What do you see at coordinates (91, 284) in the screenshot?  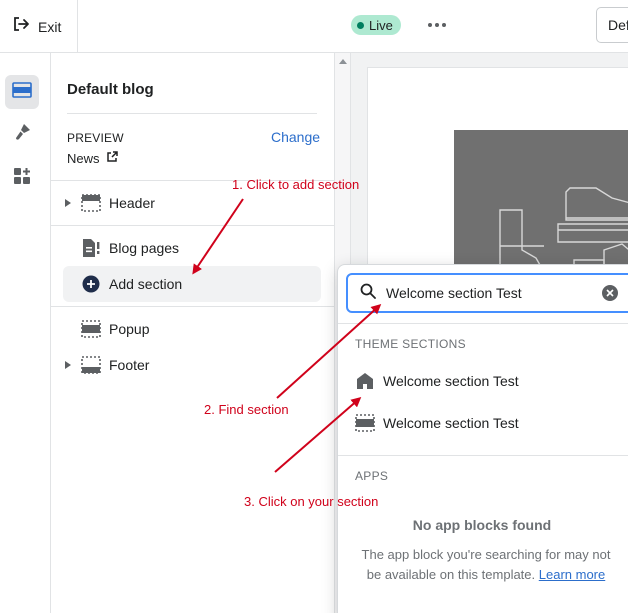 I see `plus-circle-icon` at bounding box center [91, 284].